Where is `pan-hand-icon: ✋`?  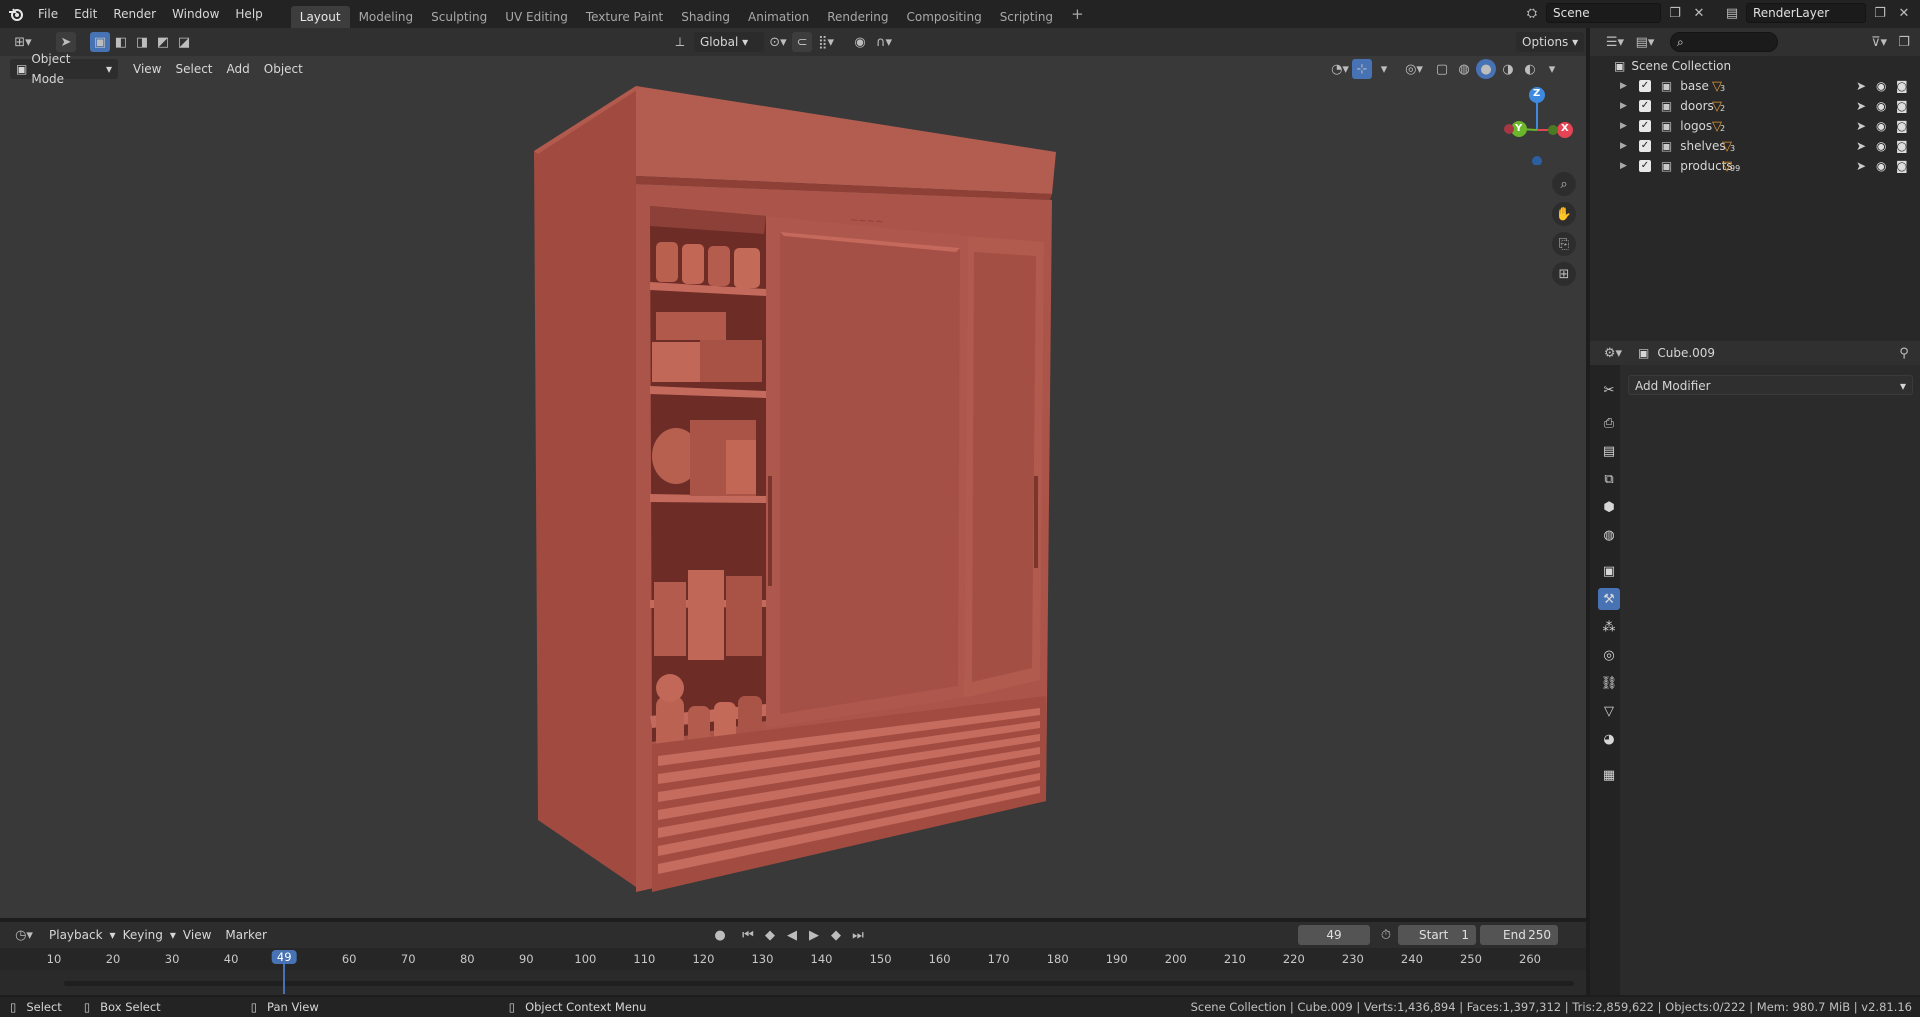
pan-hand-icon: ✋ is located at coordinates (1564, 214).